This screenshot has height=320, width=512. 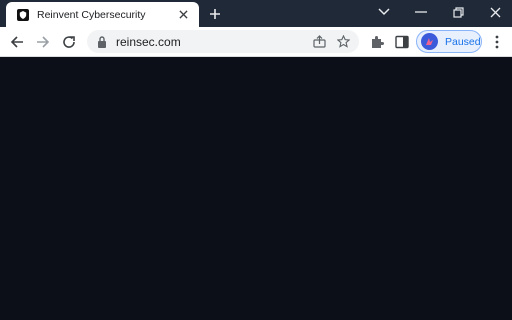 I want to click on profile-status-label: Paused, so click(x=463, y=41).